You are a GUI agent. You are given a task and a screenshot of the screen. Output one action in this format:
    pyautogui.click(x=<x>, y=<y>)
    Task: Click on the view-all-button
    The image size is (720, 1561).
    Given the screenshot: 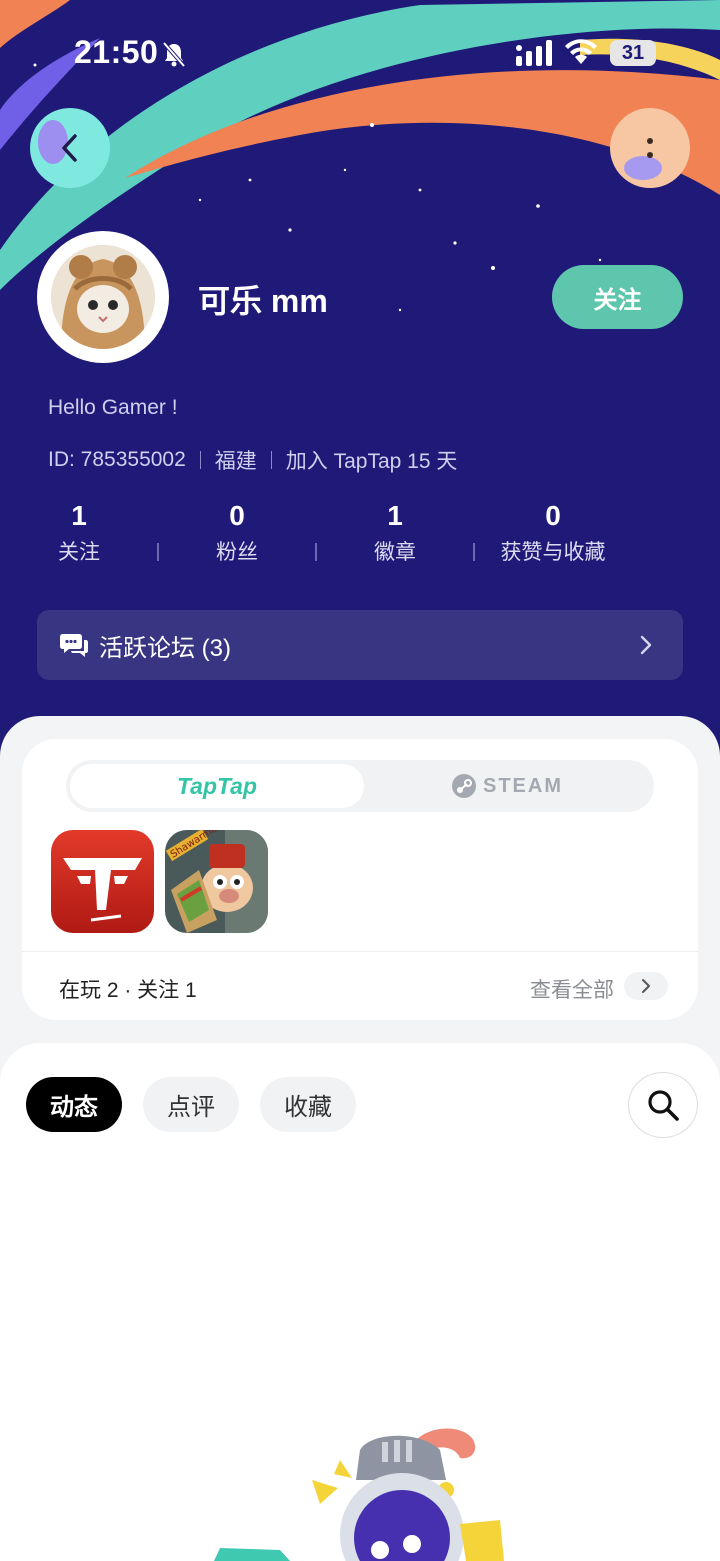 What is the action you would take?
    pyautogui.click(x=646, y=986)
    